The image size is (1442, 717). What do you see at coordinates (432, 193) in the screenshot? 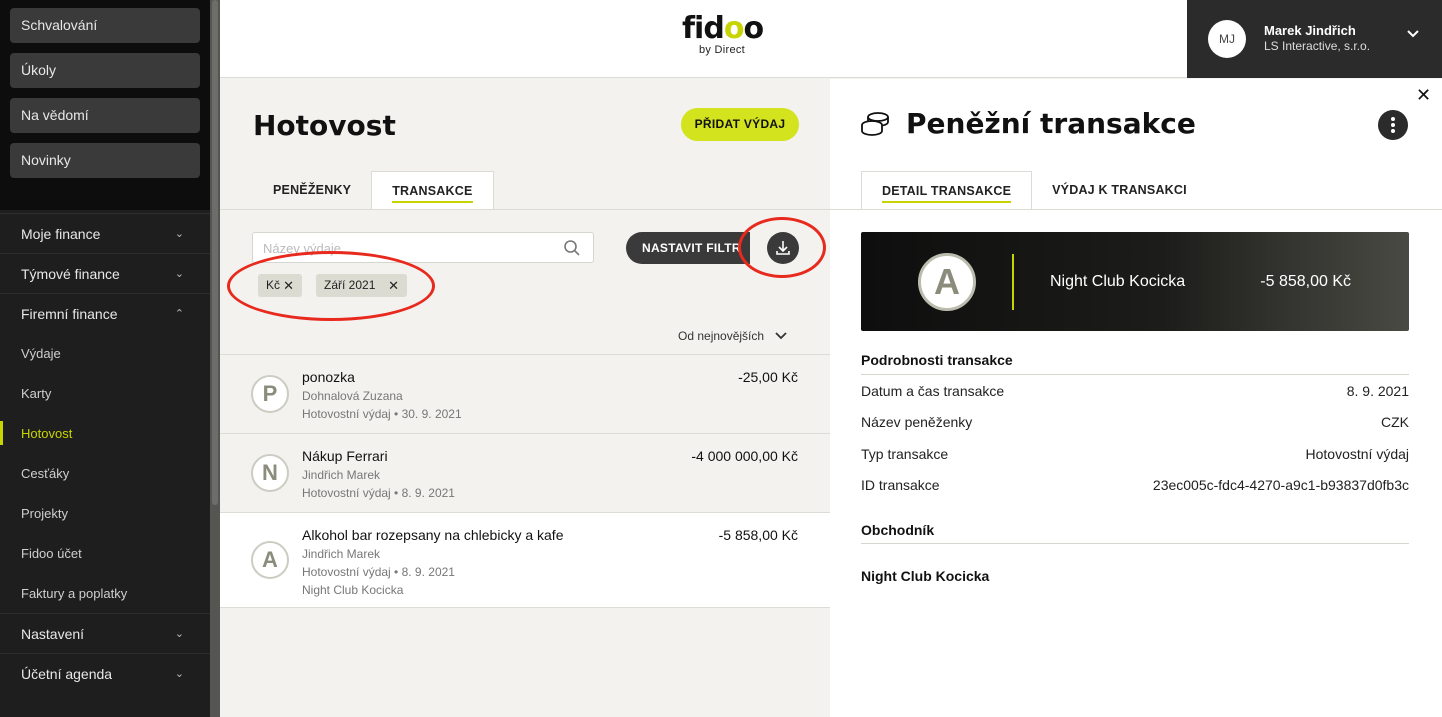
I see `tab-label: TRANSAKCE` at bounding box center [432, 193].